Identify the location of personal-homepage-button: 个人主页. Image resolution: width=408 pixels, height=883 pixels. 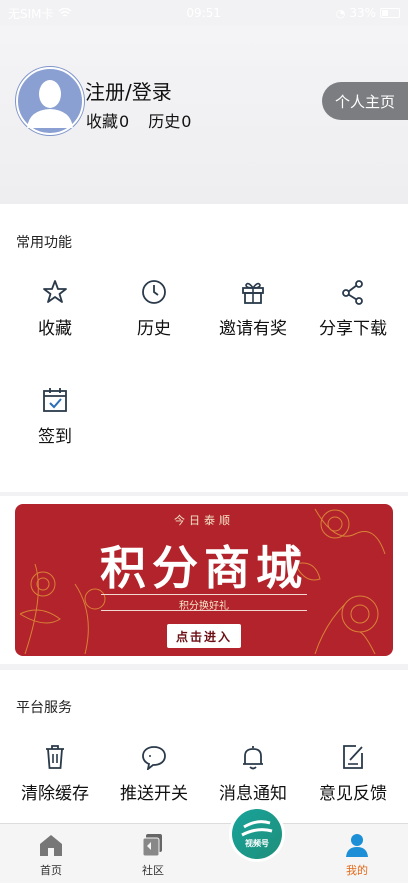
(365, 101).